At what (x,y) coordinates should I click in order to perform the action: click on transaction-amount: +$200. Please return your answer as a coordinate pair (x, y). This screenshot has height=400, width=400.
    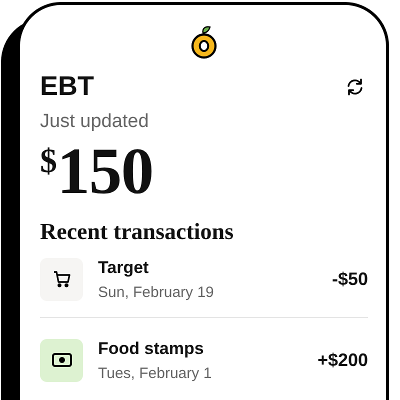
    Looking at the image, I should click on (342, 360).